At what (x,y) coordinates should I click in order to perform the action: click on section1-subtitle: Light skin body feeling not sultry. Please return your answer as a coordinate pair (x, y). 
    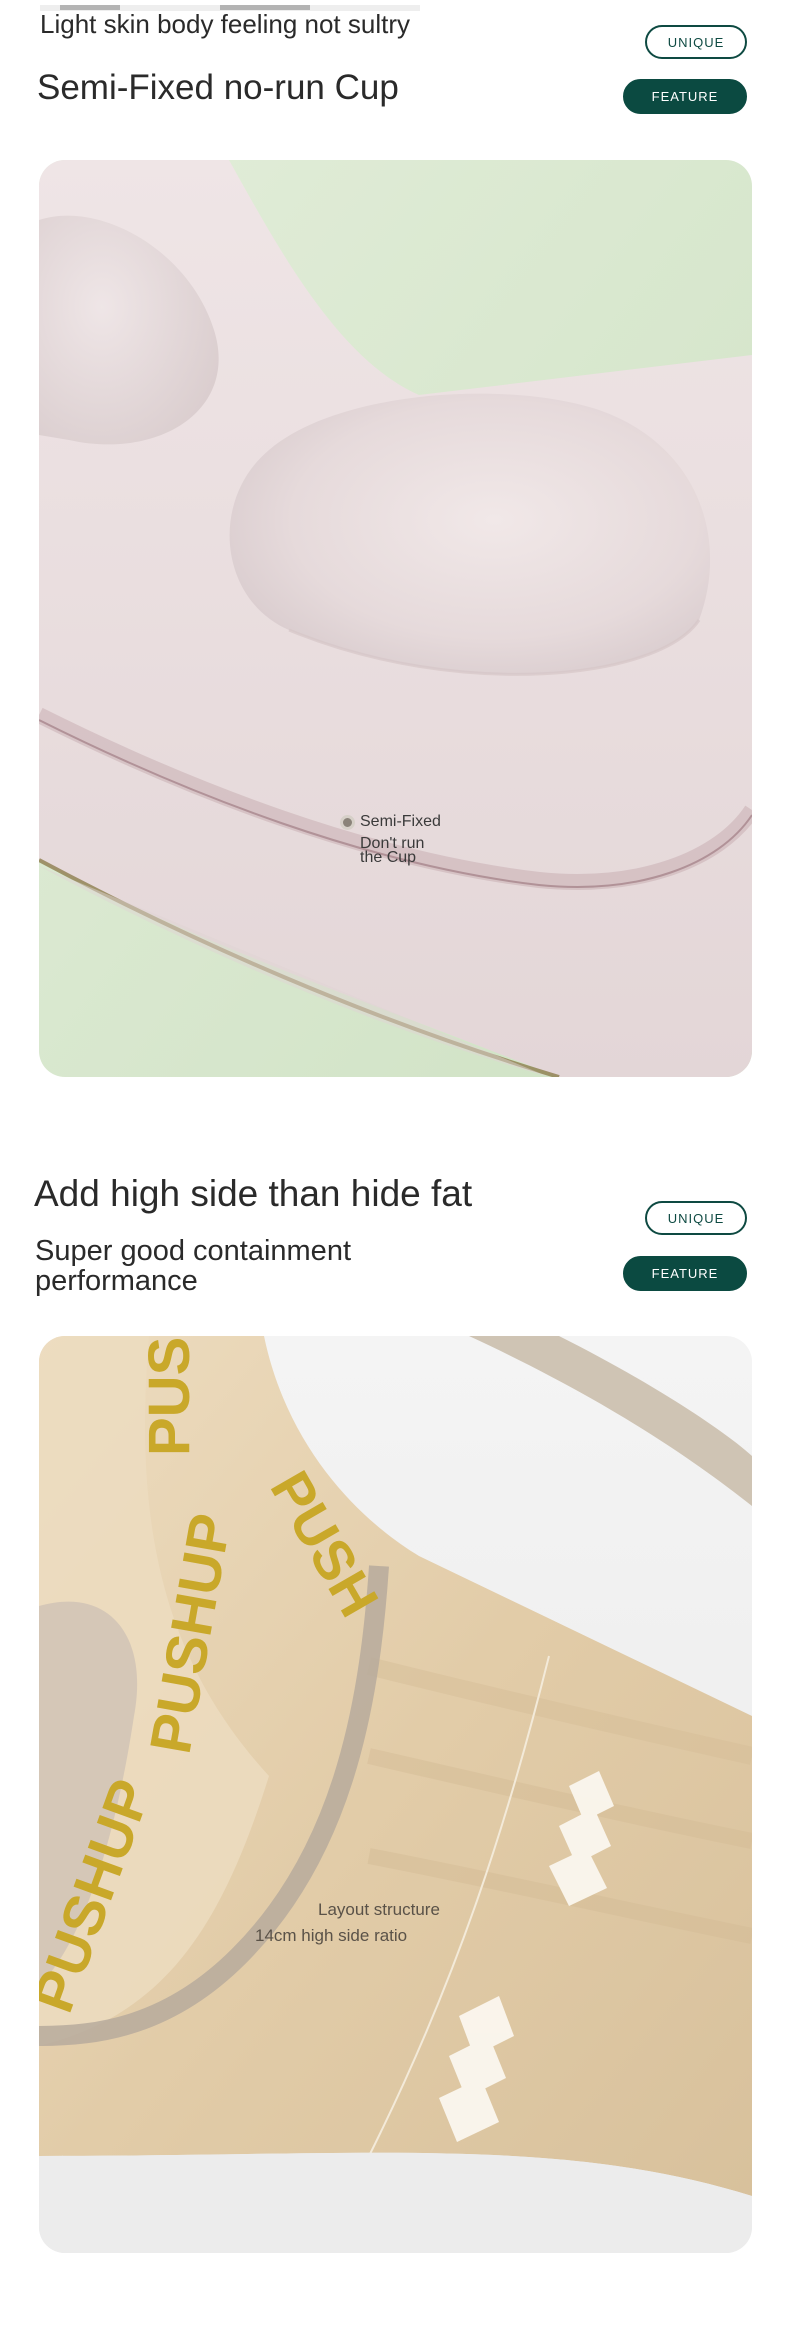
    Looking at the image, I should click on (225, 24).